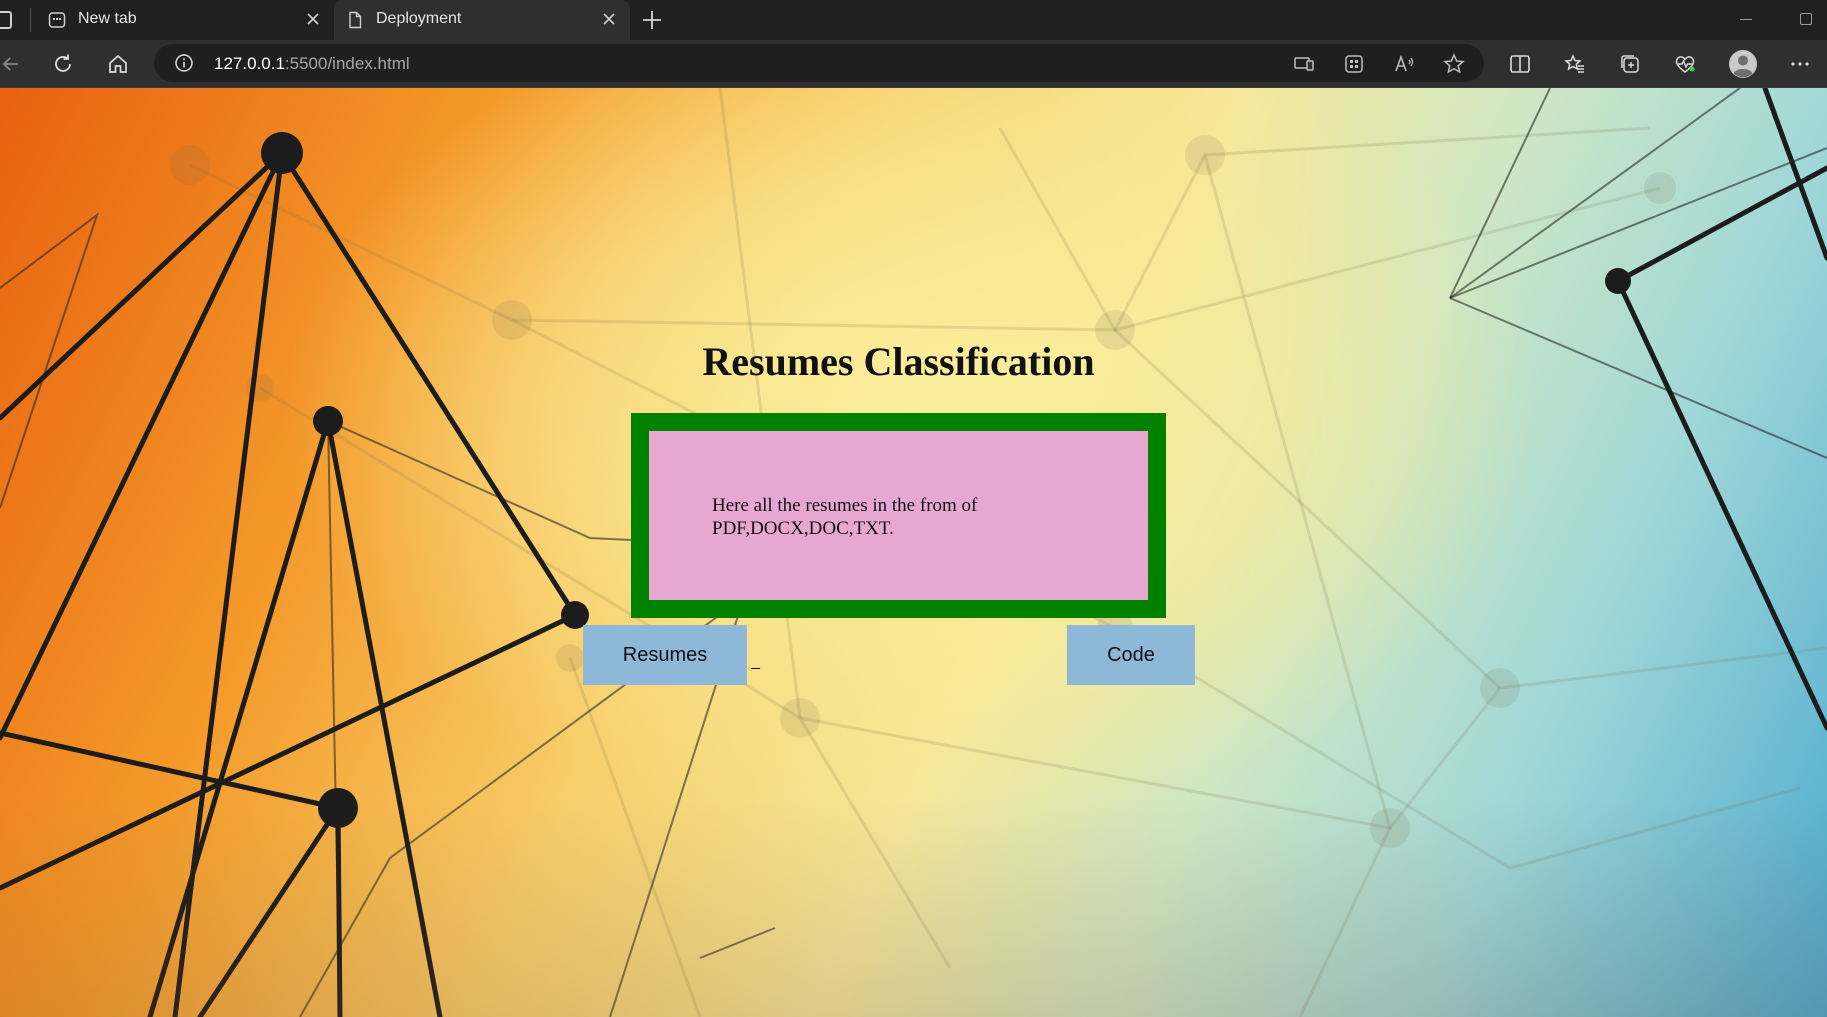 Image resolution: width=1827 pixels, height=1017 pixels. I want to click on favorite-star-icon, so click(1454, 64).